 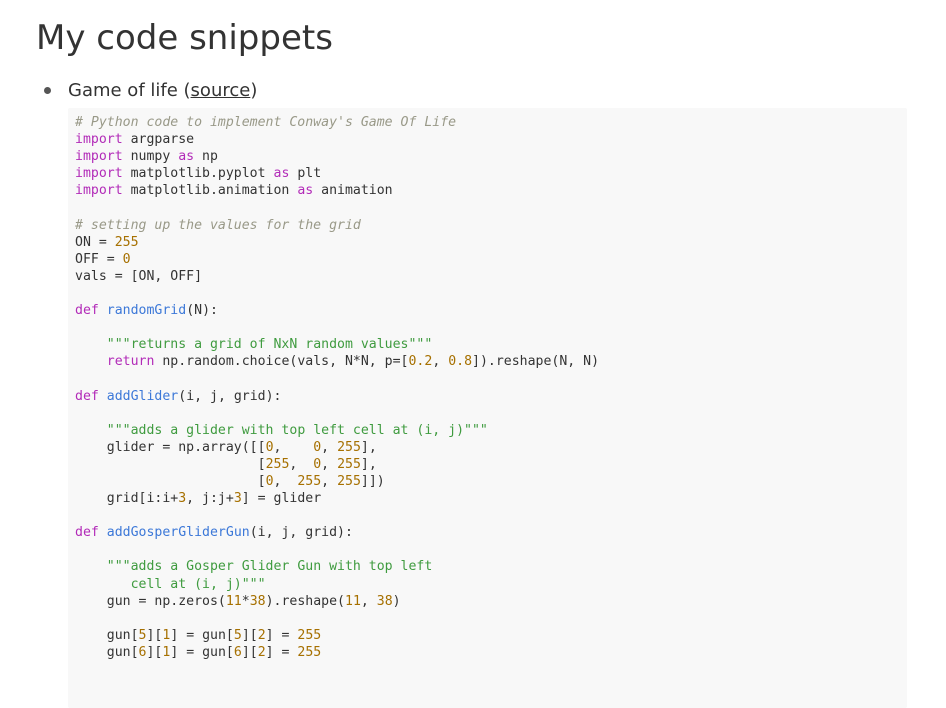 I want to click on code-token: # setting up the values for the grid, so click(x=218, y=225).